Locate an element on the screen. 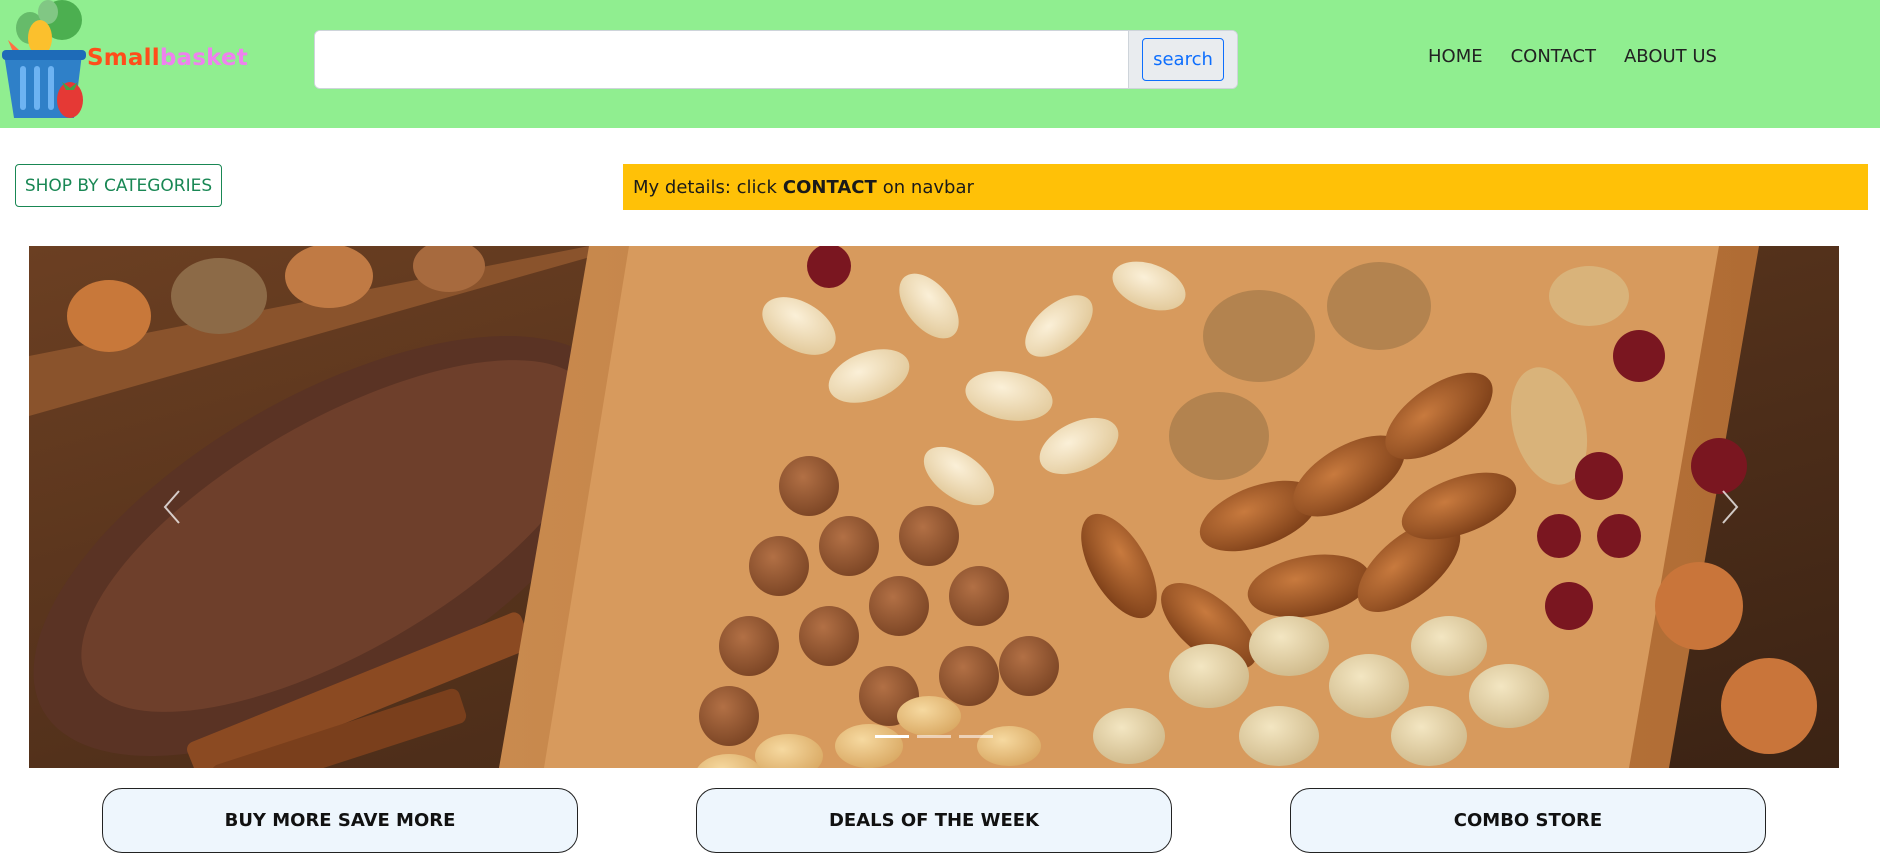  brand-name-small: Small is located at coordinates (123, 58).